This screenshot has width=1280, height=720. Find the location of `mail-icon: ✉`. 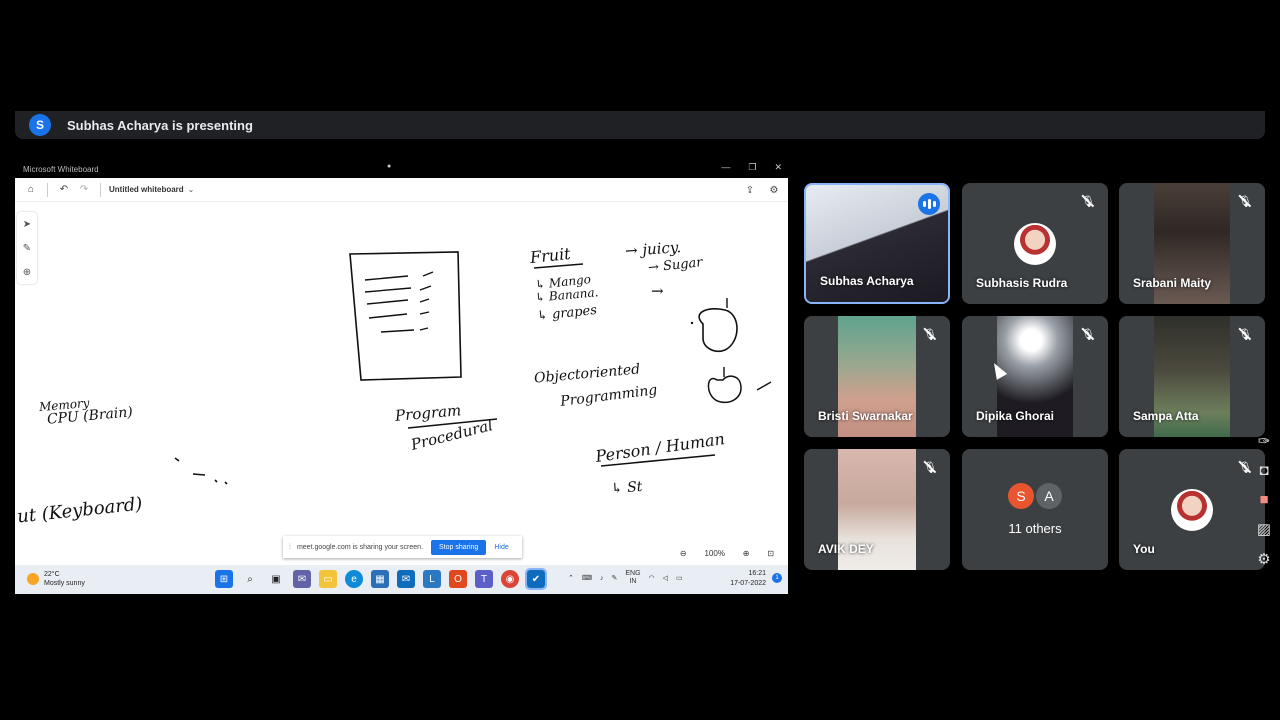

mail-icon: ✉ is located at coordinates (406, 579).